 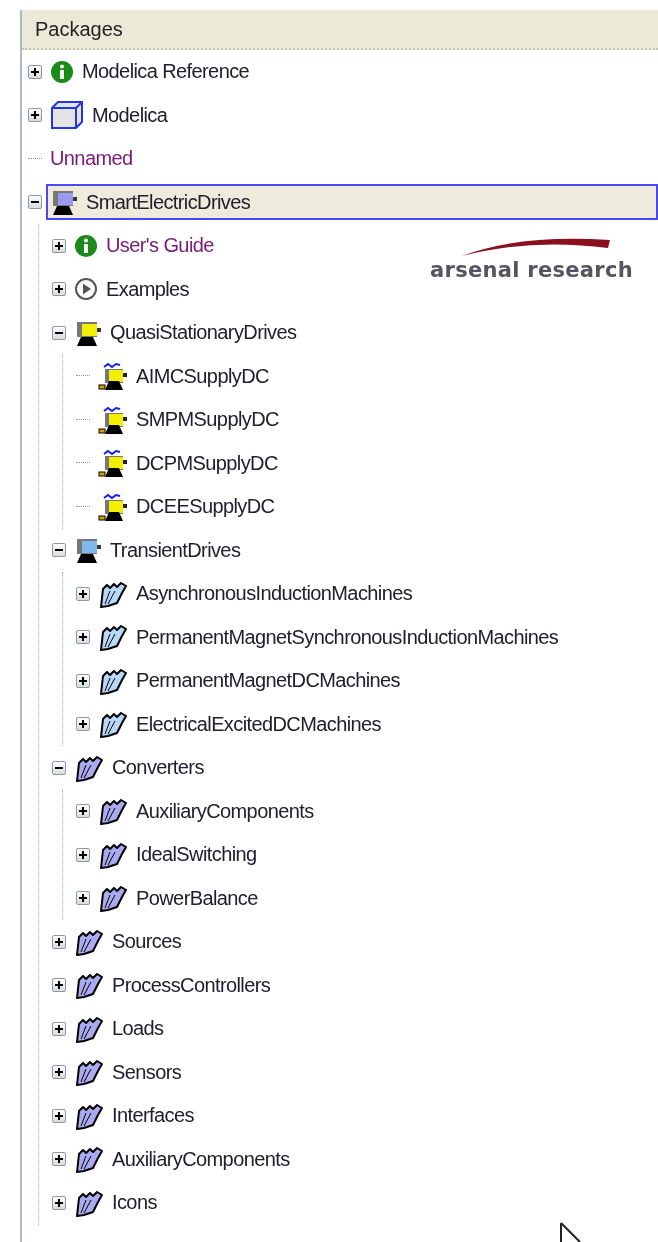 I want to click on tree-item: Interfaces, so click(x=136, y=1115).